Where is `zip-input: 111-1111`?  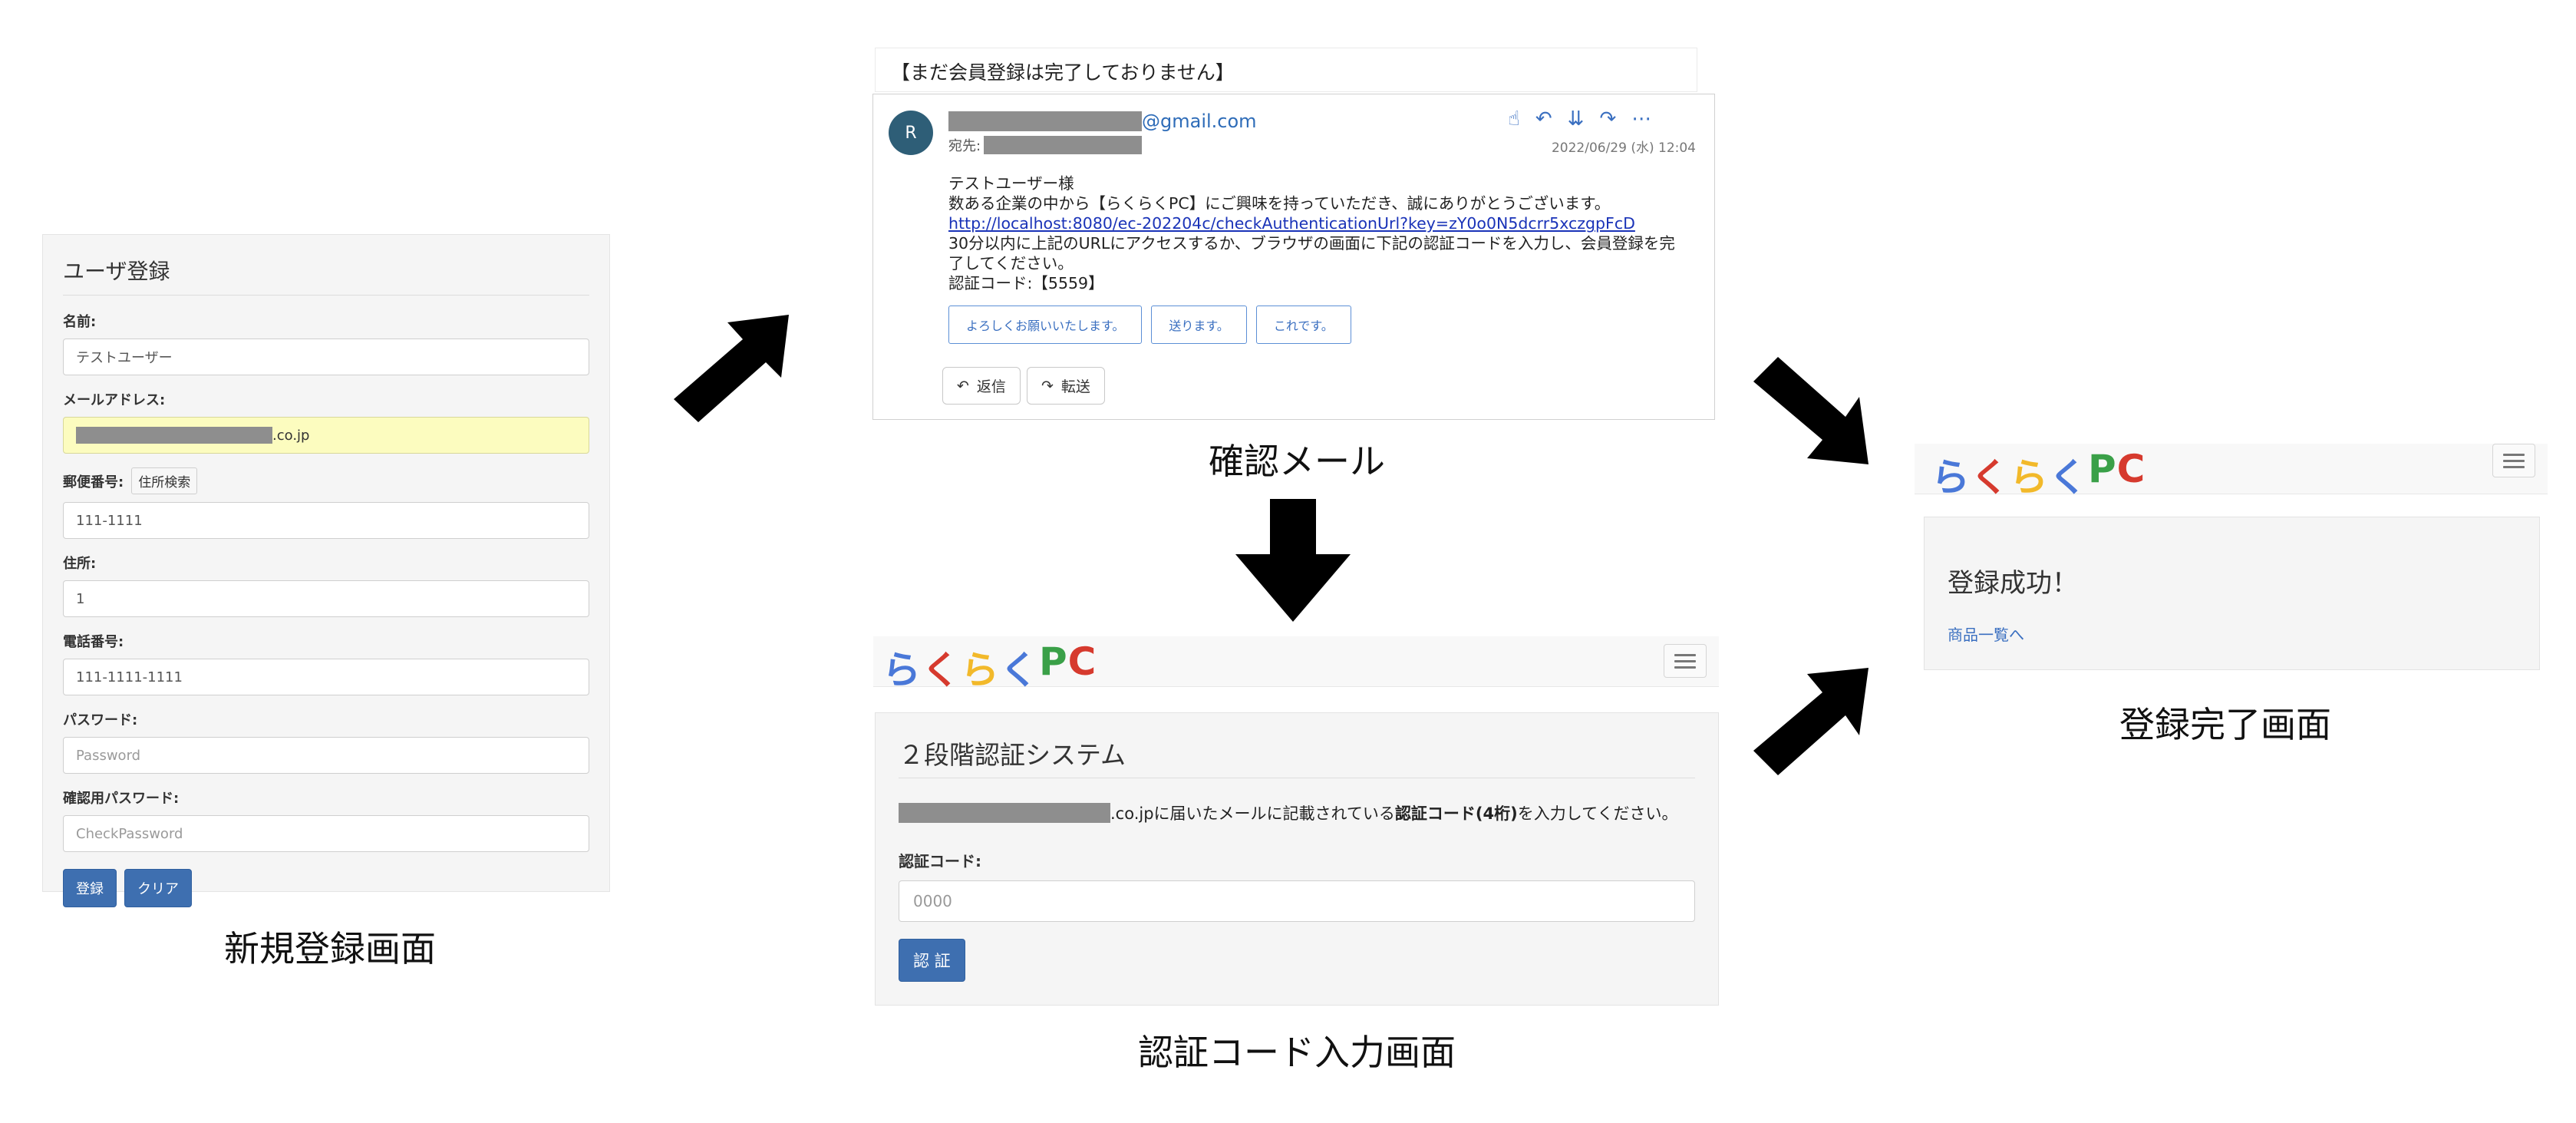 zip-input: 111-1111 is located at coordinates (326, 520).